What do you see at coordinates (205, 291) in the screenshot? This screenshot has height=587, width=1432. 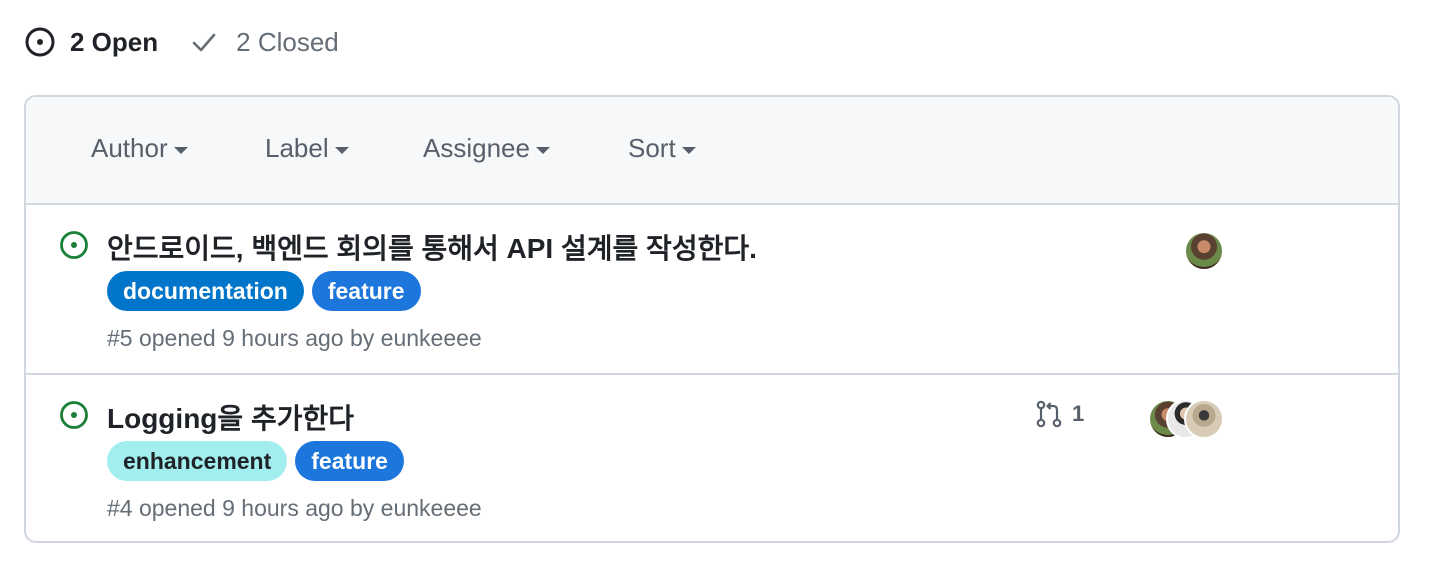 I see `label-documentation: documentation` at bounding box center [205, 291].